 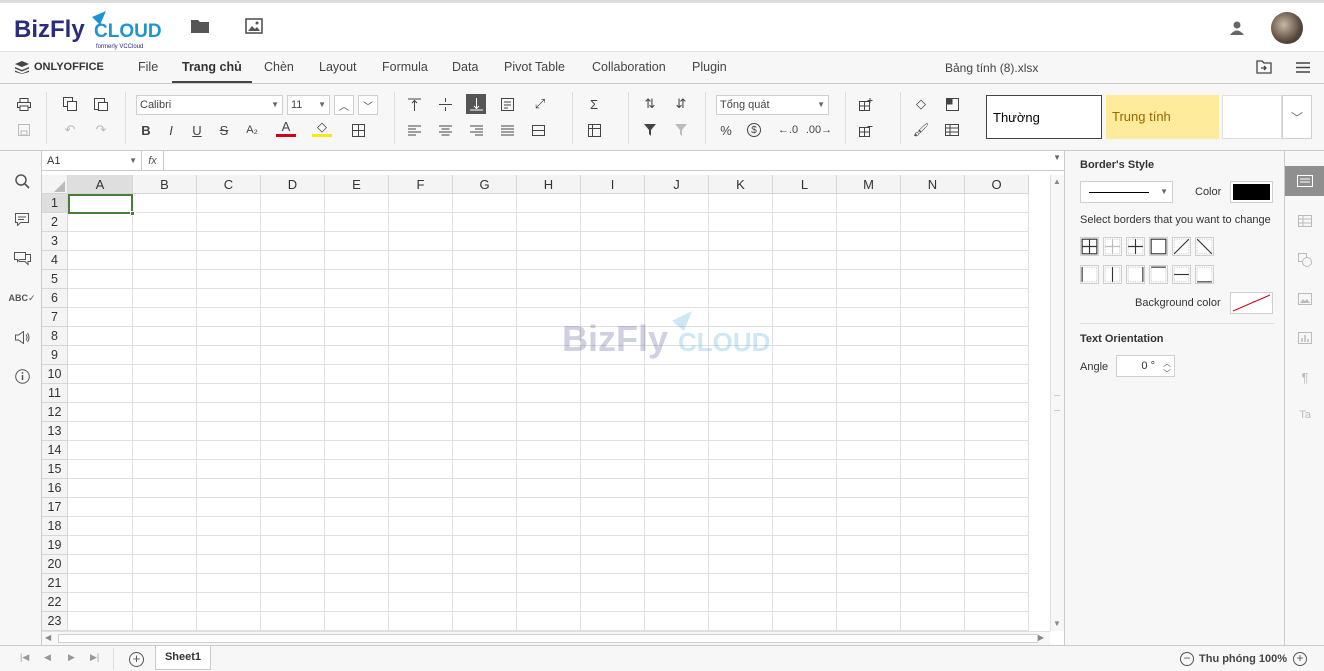 What do you see at coordinates (507, 104) in the screenshot?
I see `wrap-text-icon` at bounding box center [507, 104].